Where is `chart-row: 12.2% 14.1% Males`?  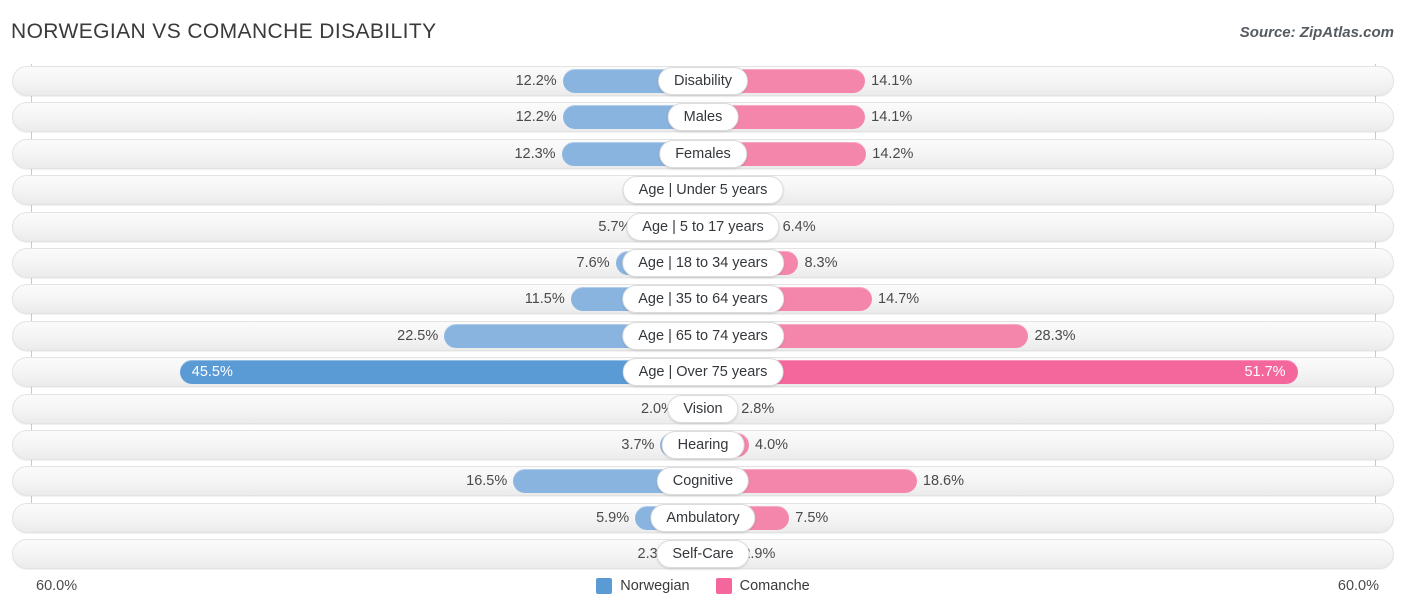 chart-row: 12.2% 14.1% Males is located at coordinates (703, 117).